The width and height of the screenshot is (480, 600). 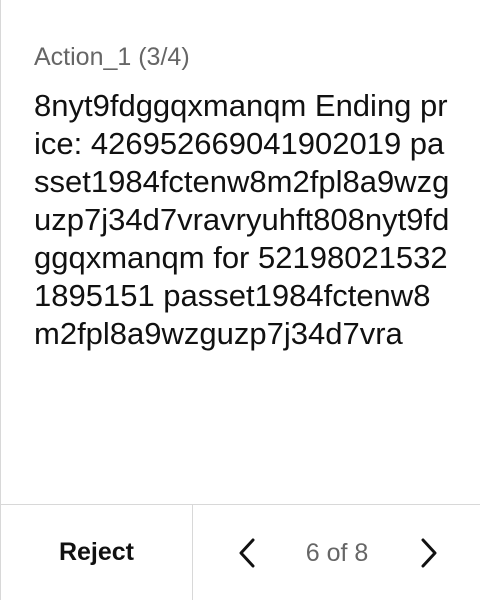 What do you see at coordinates (97, 552) in the screenshot?
I see `reject-button: Reject` at bounding box center [97, 552].